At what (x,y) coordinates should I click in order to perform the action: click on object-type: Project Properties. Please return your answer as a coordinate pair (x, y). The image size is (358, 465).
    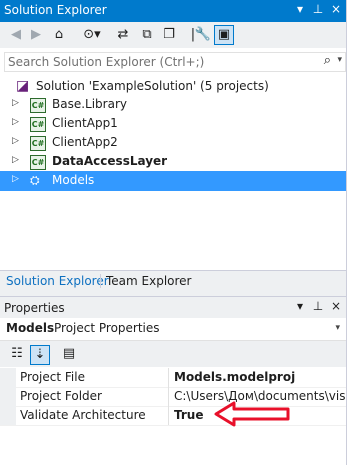
    Looking at the image, I should click on (107, 328).